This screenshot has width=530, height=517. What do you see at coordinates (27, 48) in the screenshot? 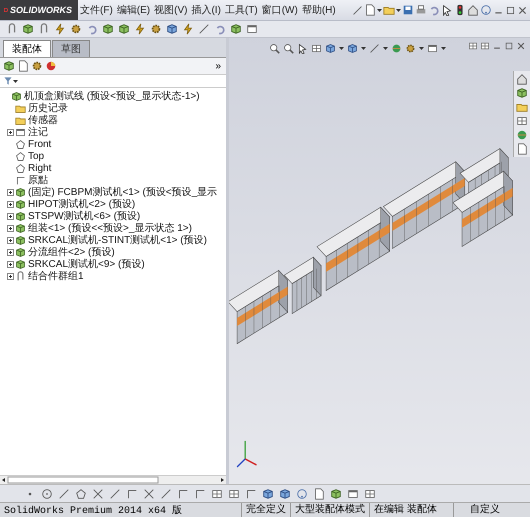
I see `panel-tab: 装配体` at bounding box center [27, 48].